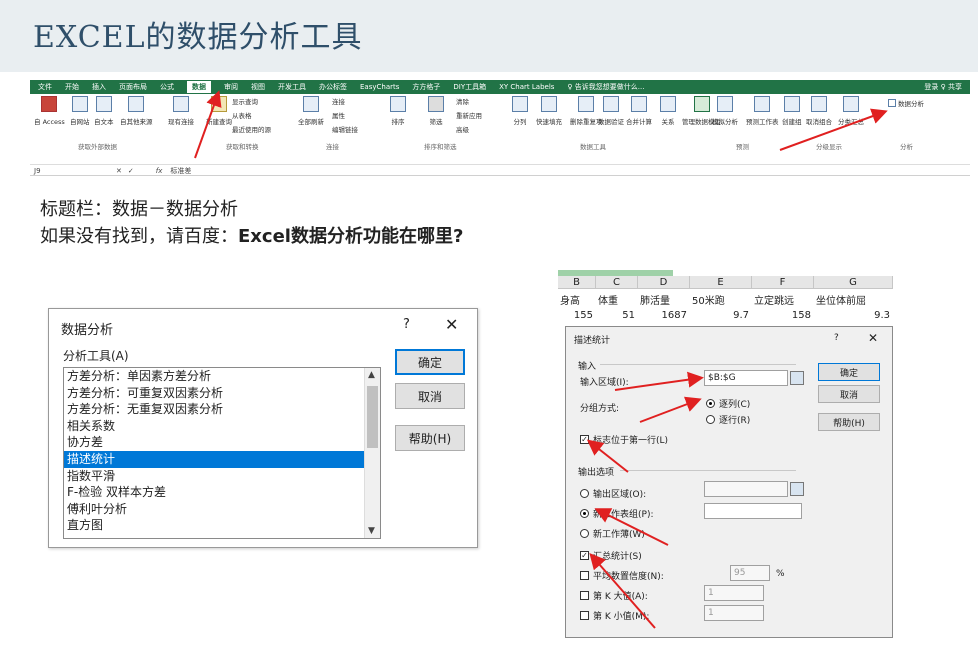 The height and width of the screenshot is (646, 978). Describe the element at coordinates (734, 593) in the screenshot. I see `kth-largest-field: 1` at that location.